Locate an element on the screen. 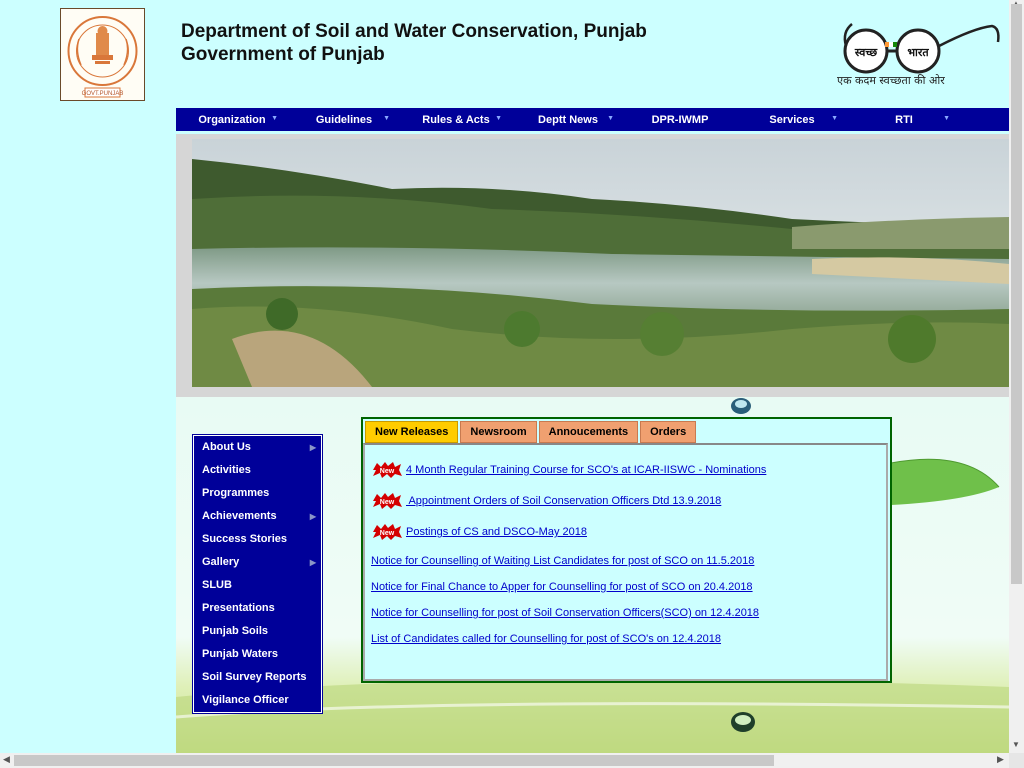 This screenshot has height=768, width=1024. punjab-emblem-logo: GOVT.PUNJAB is located at coordinates (102, 54).